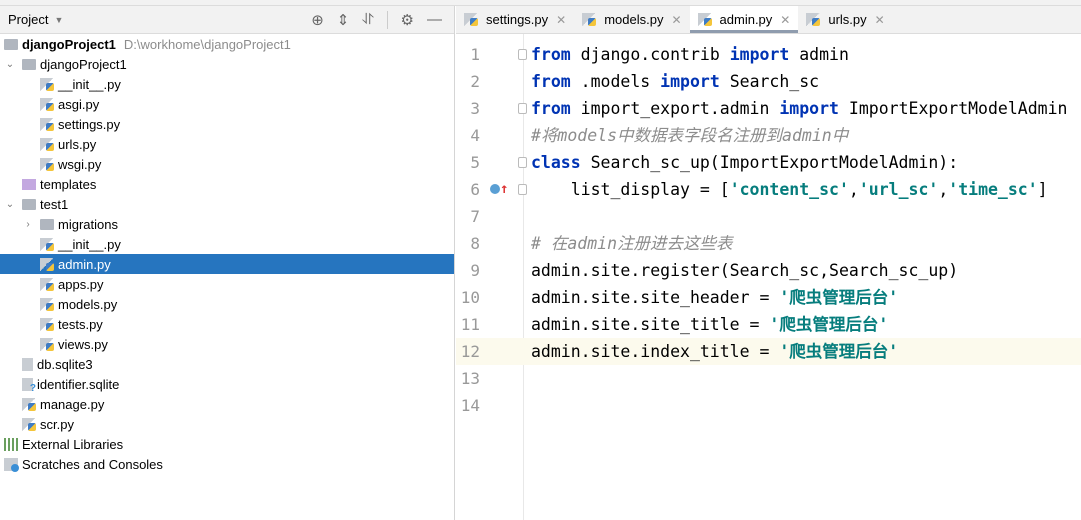 The height and width of the screenshot is (520, 1081). Describe the element at coordinates (11, 444) in the screenshot. I see `libraries-icon` at that location.